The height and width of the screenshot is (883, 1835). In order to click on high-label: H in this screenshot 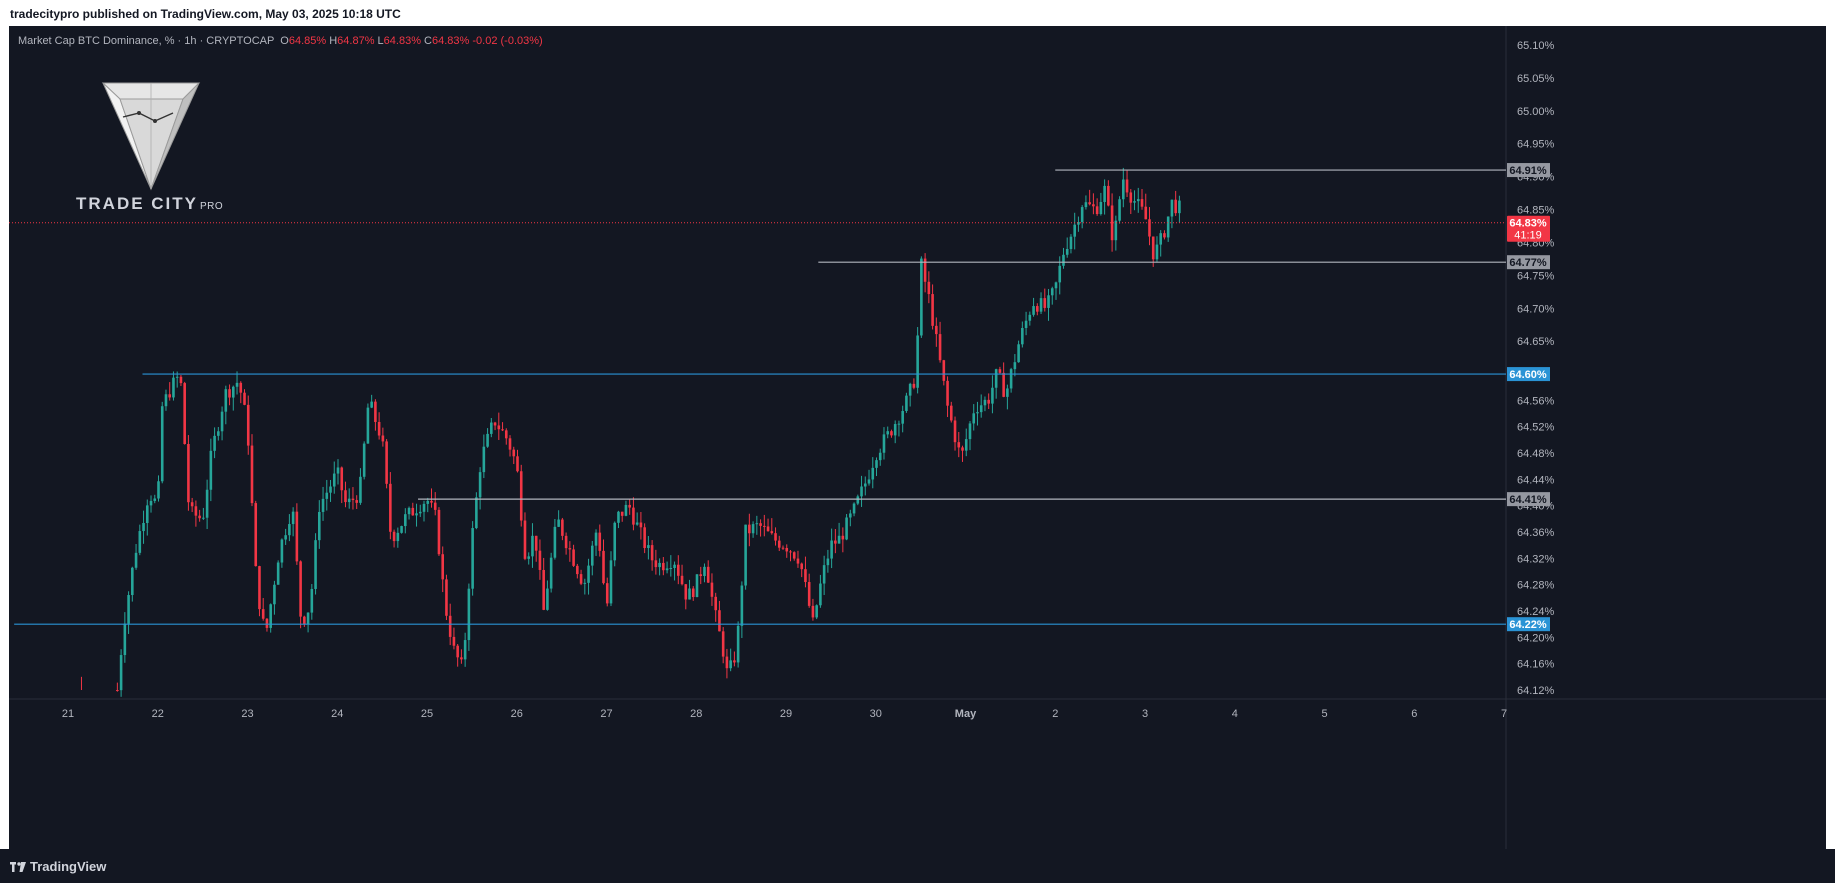, I will do `click(333, 41)`.